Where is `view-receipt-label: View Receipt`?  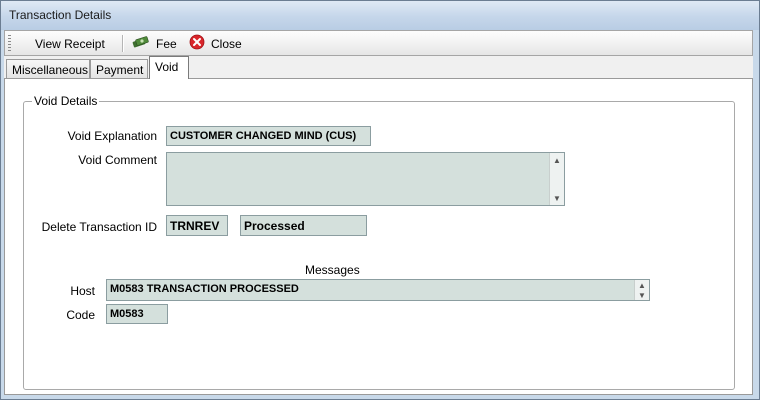 view-receipt-label: View Receipt is located at coordinates (70, 43).